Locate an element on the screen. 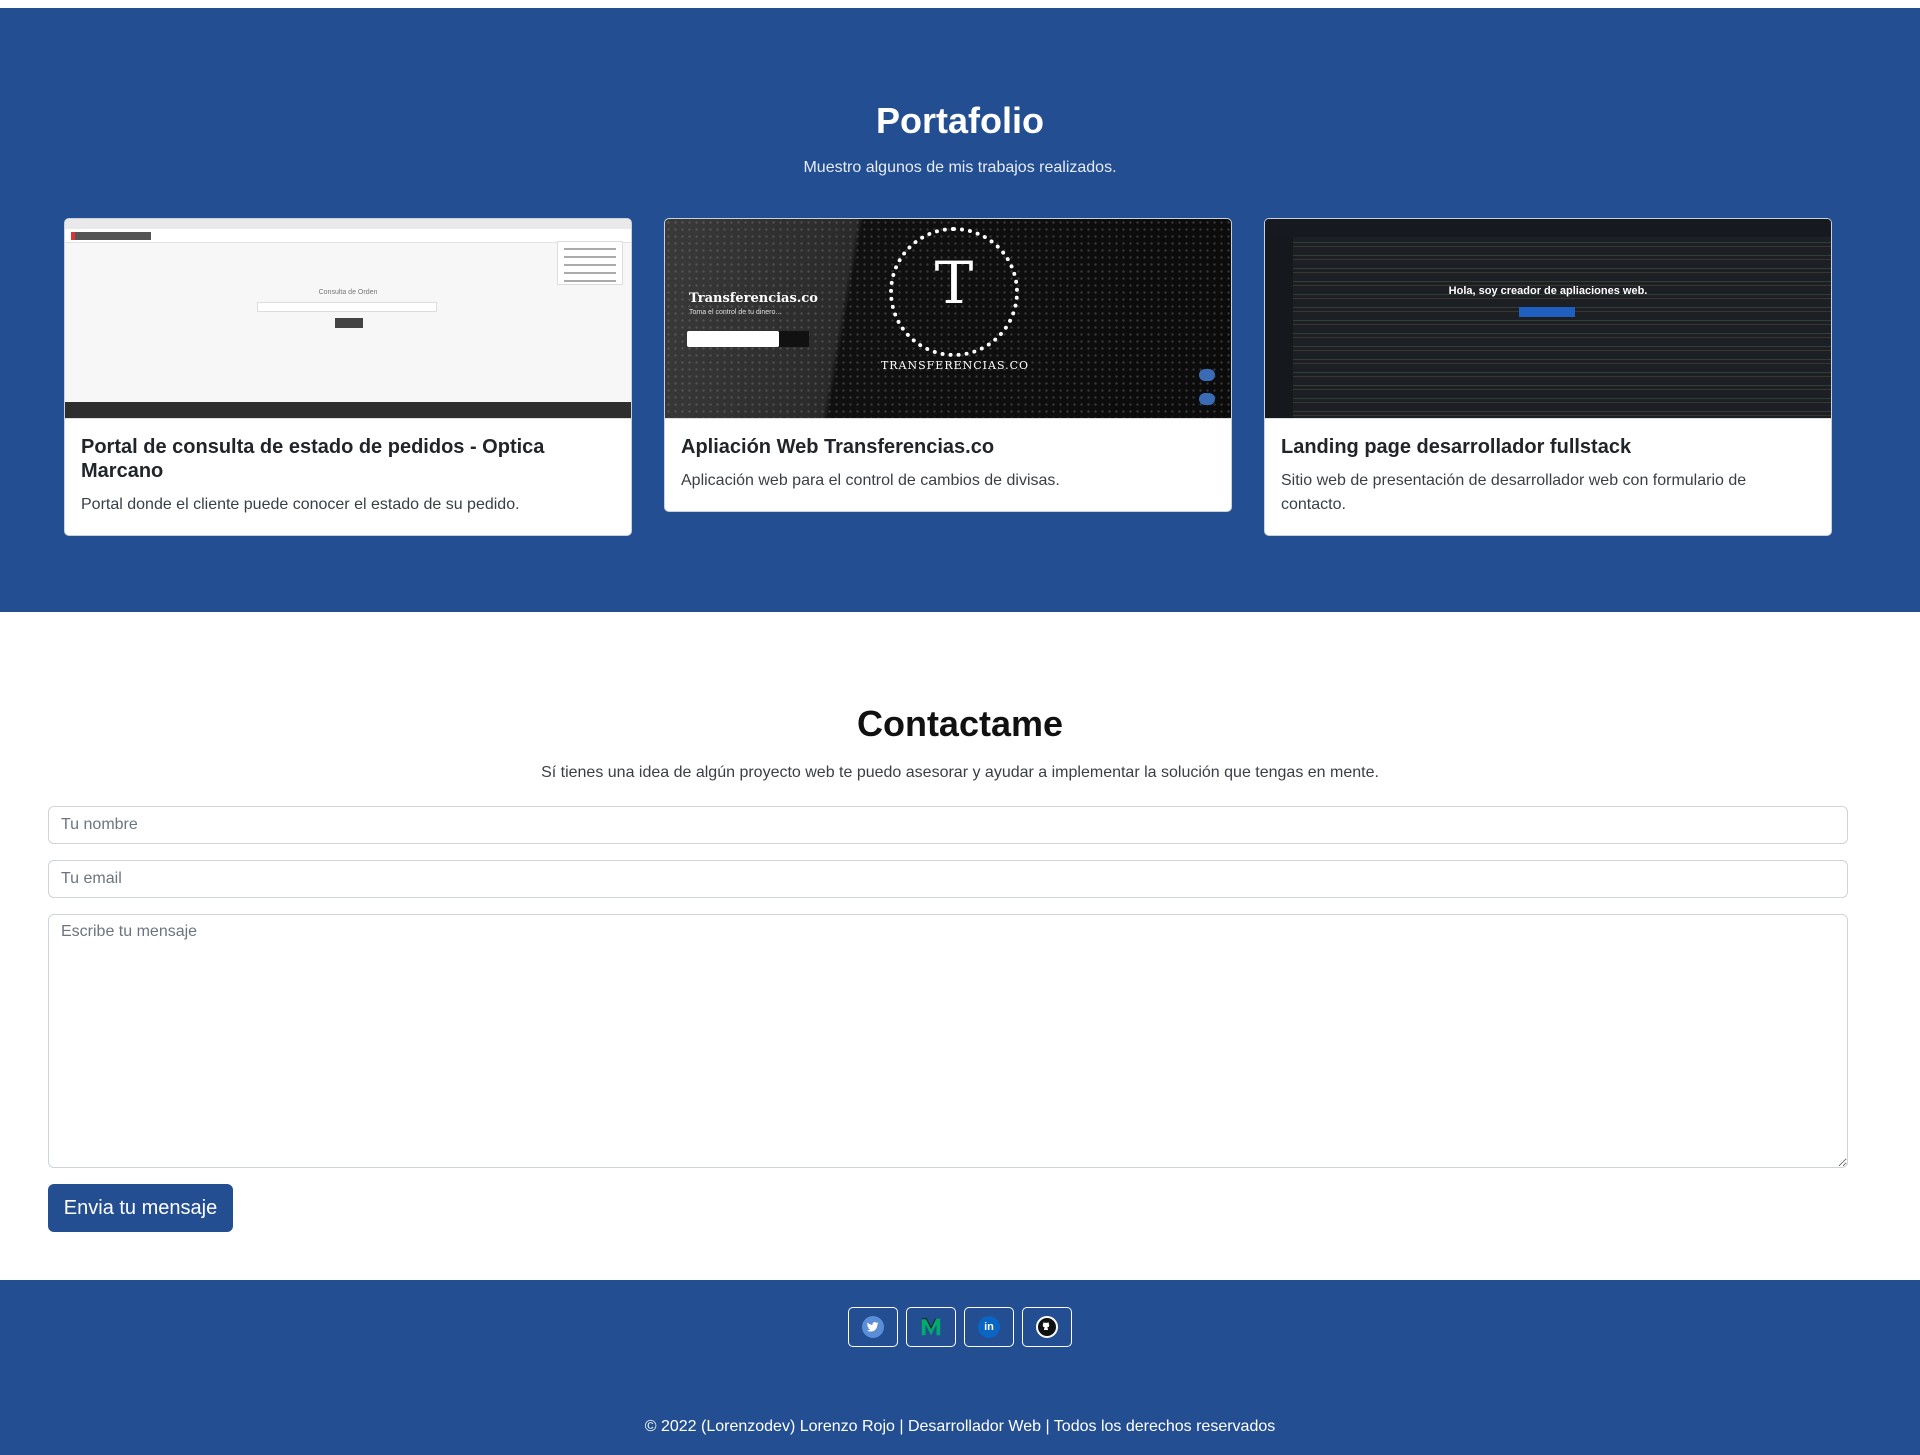 Image resolution: width=1920 pixels, height=1455 pixels. name-field is located at coordinates (948, 825).